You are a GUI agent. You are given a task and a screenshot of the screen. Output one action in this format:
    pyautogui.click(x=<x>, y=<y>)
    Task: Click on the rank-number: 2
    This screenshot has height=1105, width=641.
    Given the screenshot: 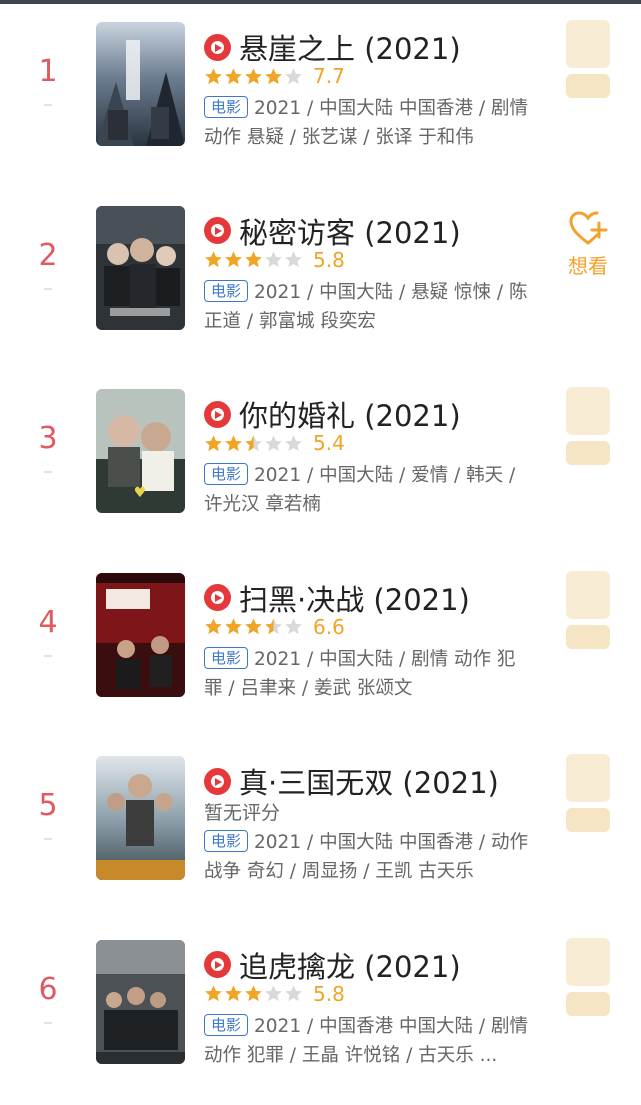 What is the action you would take?
    pyautogui.click(x=48, y=255)
    